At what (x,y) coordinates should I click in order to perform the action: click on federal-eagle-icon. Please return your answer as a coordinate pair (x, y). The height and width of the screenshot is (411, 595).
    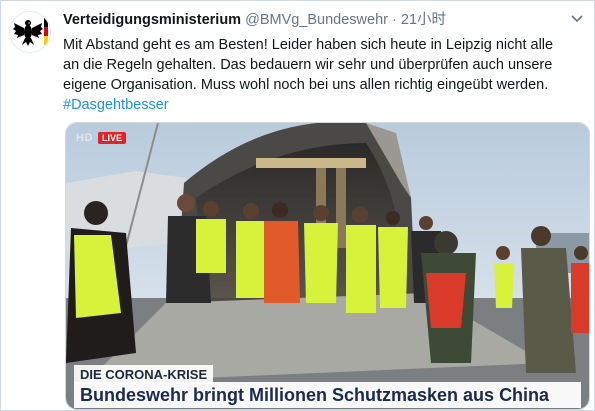
    Looking at the image, I should click on (30, 32).